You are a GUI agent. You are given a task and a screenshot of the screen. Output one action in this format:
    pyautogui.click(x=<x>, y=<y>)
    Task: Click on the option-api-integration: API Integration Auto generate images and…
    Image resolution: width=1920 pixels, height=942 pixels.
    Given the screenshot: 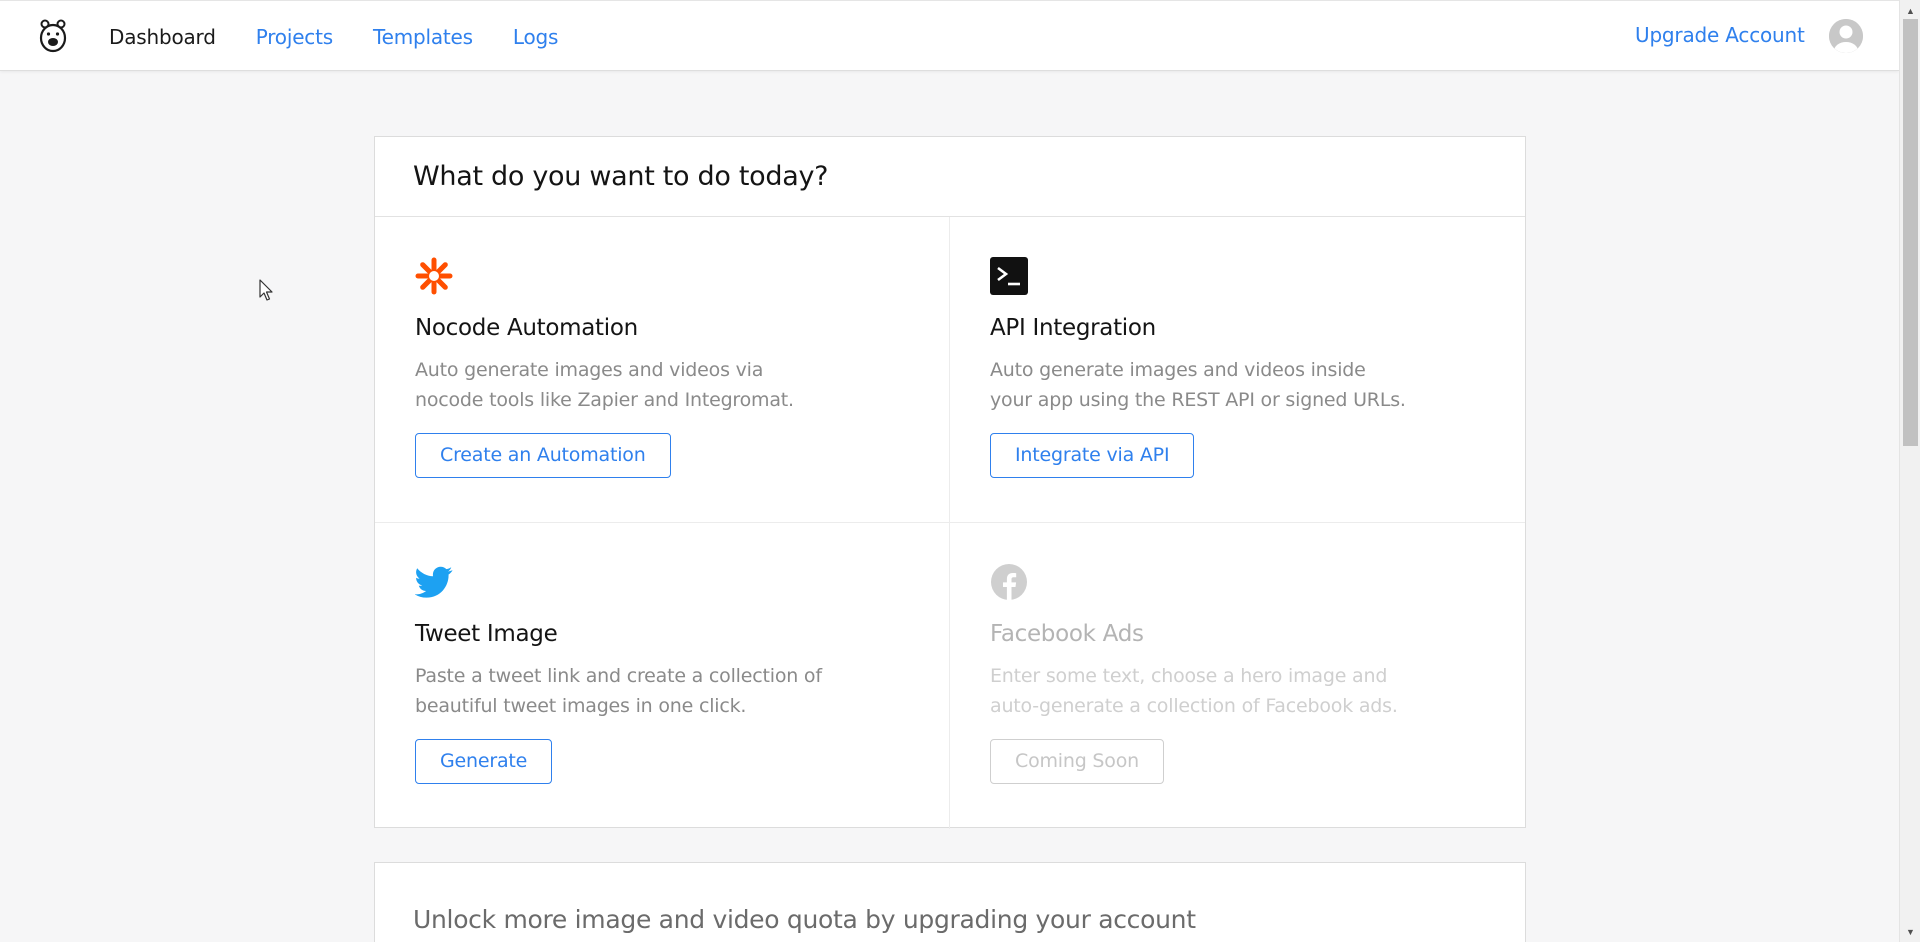 What is the action you would take?
    pyautogui.click(x=1237, y=370)
    